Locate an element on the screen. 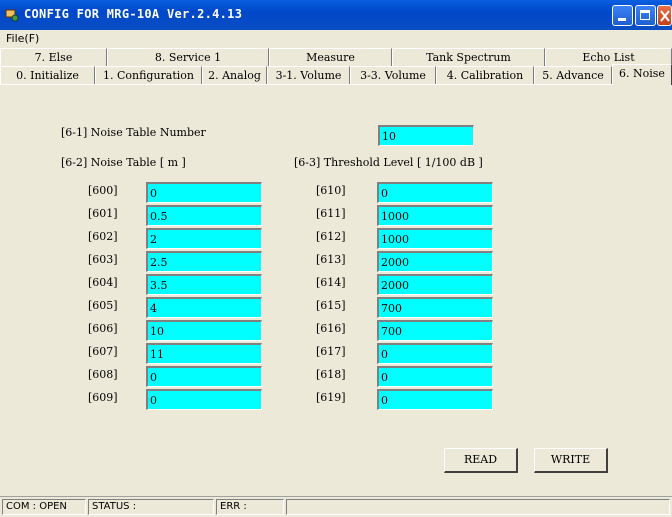 Image resolution: width=672 pixels, height=517 pixels. tab-analog: 2. Analog is located at coordinates (234, 75).